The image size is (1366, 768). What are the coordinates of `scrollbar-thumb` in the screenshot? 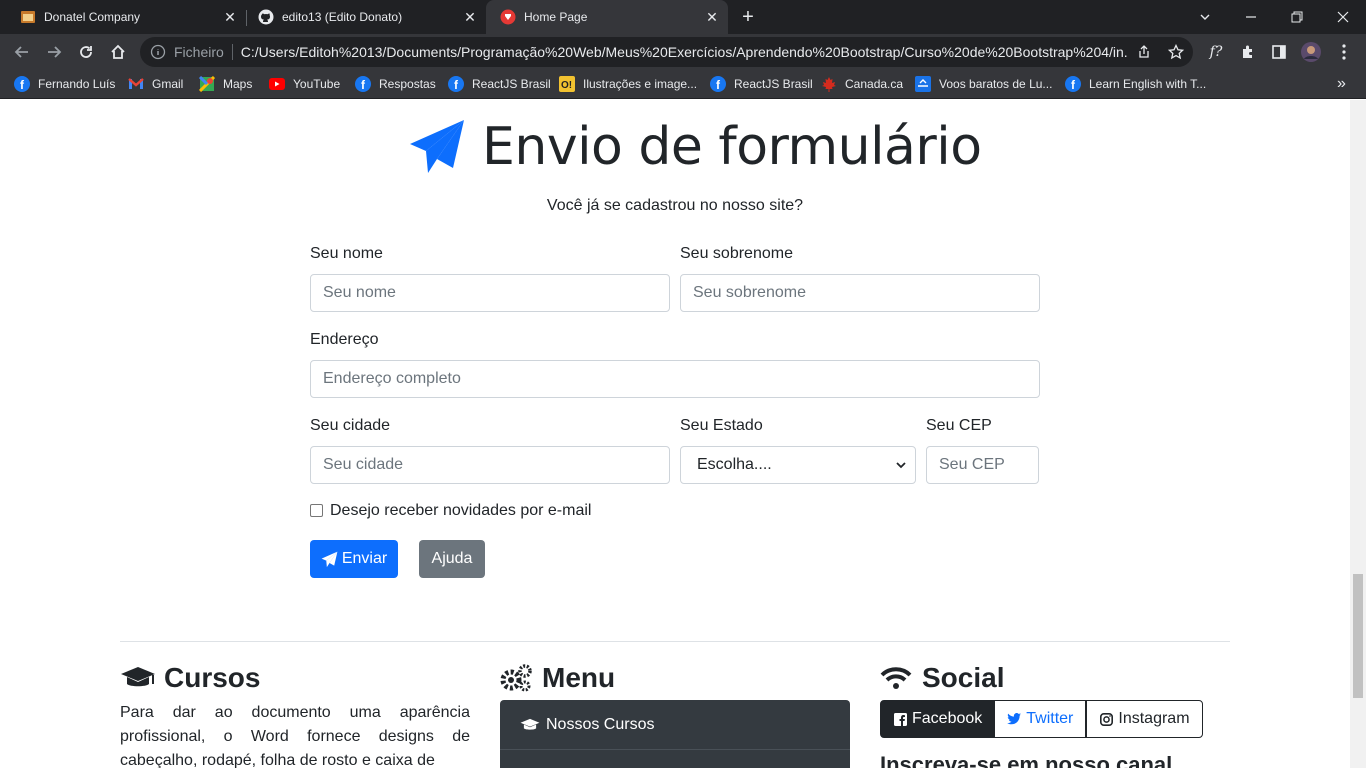 It's located at (1358, 636).